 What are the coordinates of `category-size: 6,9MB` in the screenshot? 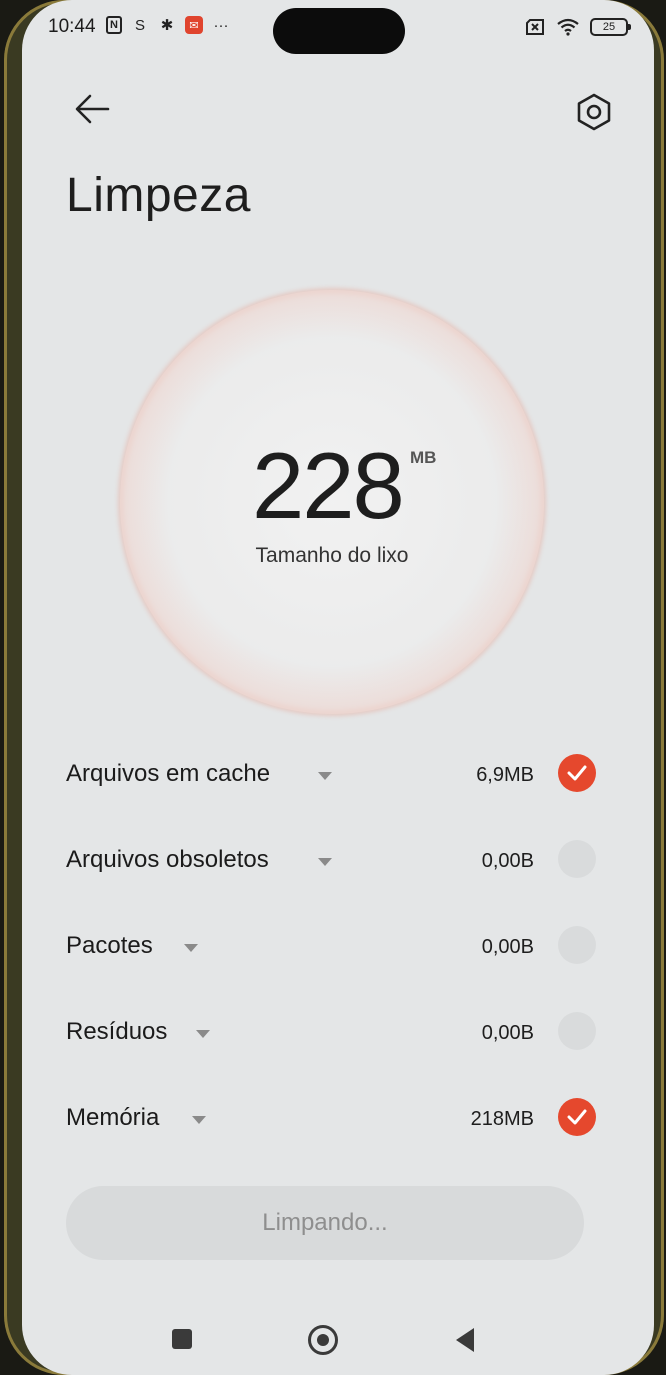 It's located at (505, 775).